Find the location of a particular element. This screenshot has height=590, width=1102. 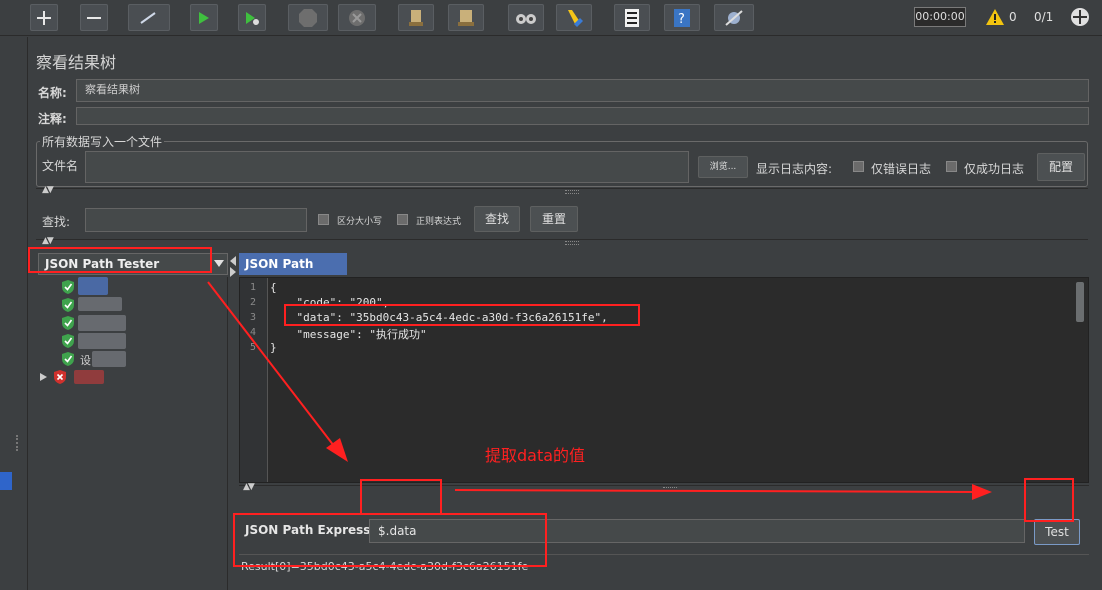

elapsed-time: 00:00:00 is located at coordinates (940, 17).